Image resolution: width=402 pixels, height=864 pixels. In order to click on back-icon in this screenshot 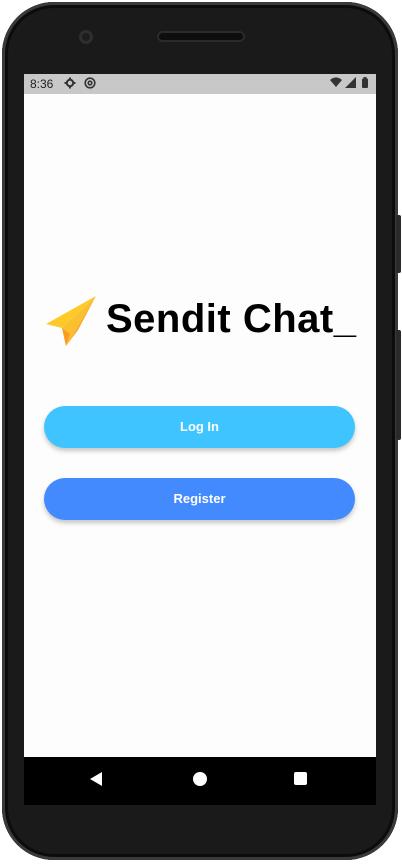, I will do `click(96, 779)`.